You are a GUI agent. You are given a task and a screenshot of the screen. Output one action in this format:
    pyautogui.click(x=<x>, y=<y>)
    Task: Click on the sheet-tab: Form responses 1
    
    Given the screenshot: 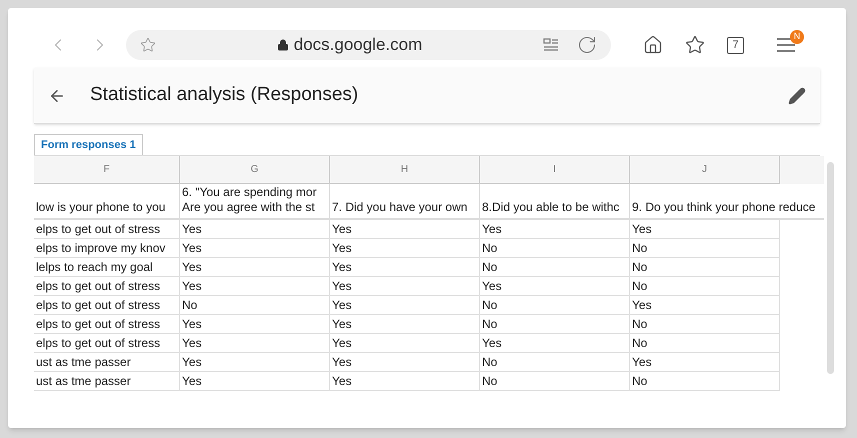 What is the action you would take?
    pyautogui.click(x=88, y=144)
    